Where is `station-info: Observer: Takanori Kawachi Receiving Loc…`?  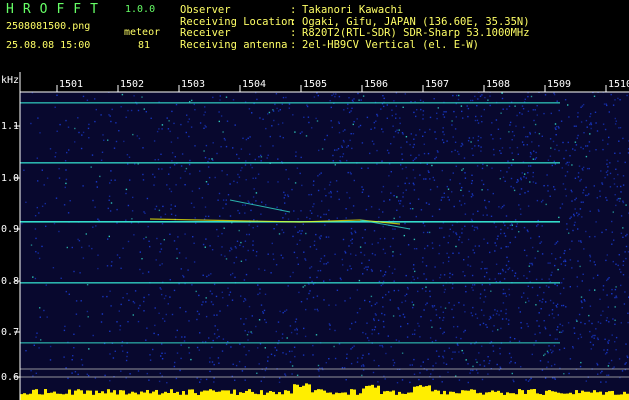 station-info: Observer: Takanori Kawachi Receiving Loc… is located at coordinates (355, 27).